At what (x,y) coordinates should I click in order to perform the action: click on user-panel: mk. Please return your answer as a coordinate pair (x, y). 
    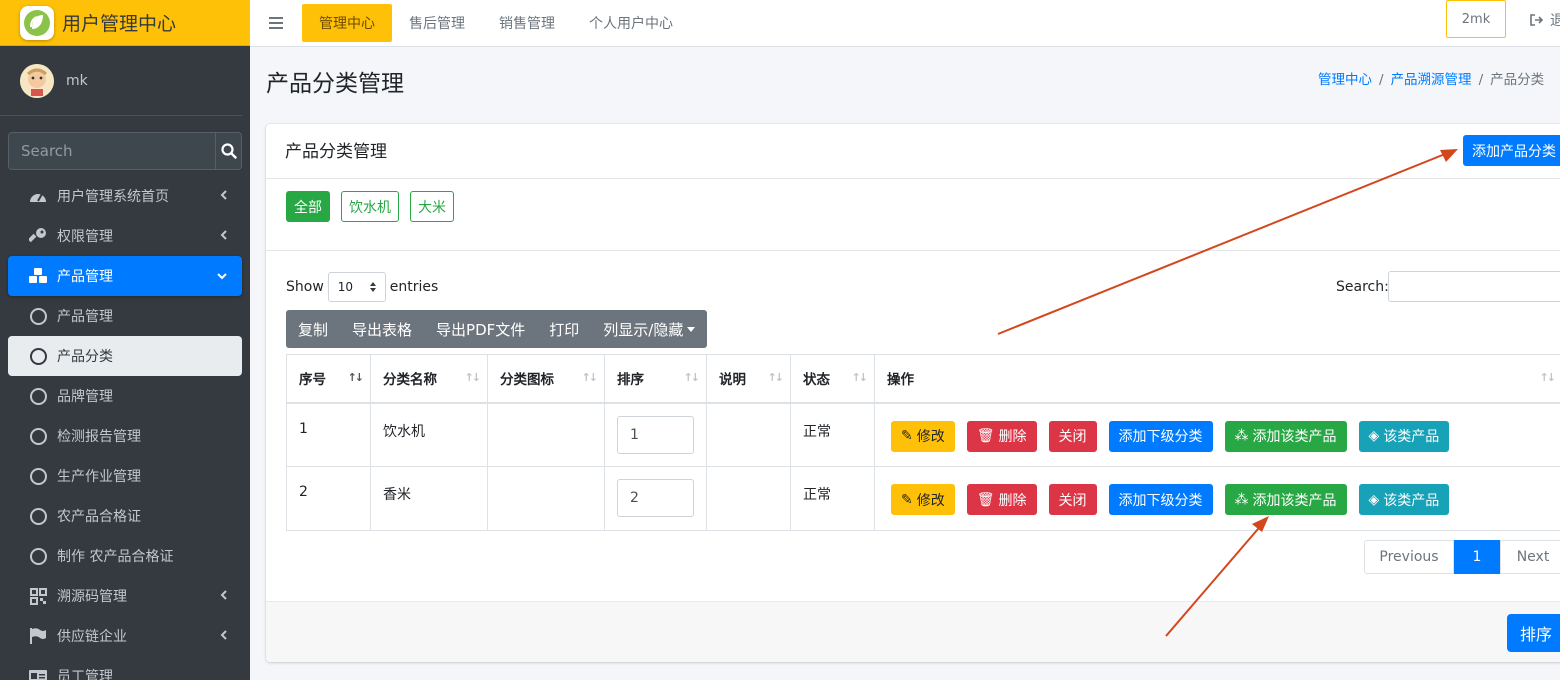
    Looking at the image, I should click on (121, 81).